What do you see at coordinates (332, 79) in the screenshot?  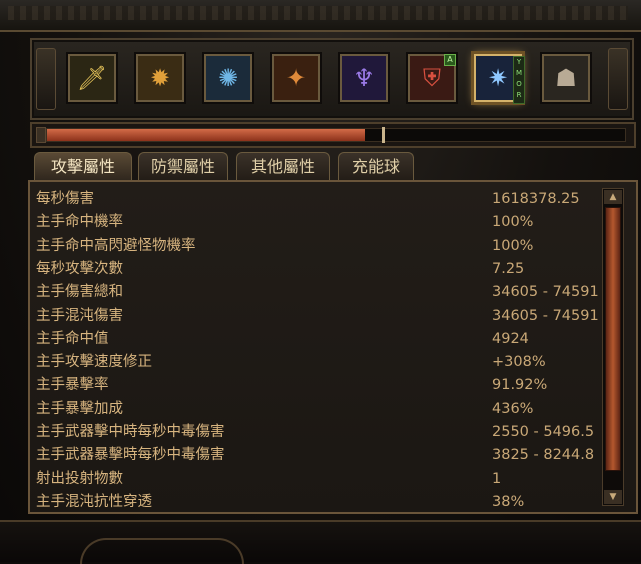 I see `skill-bar: 🗡 ✹ ✺ ✦ ♆ ⛨ A ✷ ☗ Y M O R` at bounding box center [332, 79].